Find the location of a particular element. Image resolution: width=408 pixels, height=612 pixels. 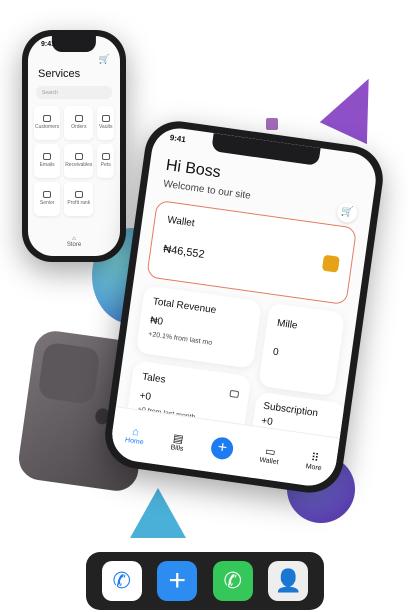

nav-more: ⠿ More is located at coordinates (314, 460).